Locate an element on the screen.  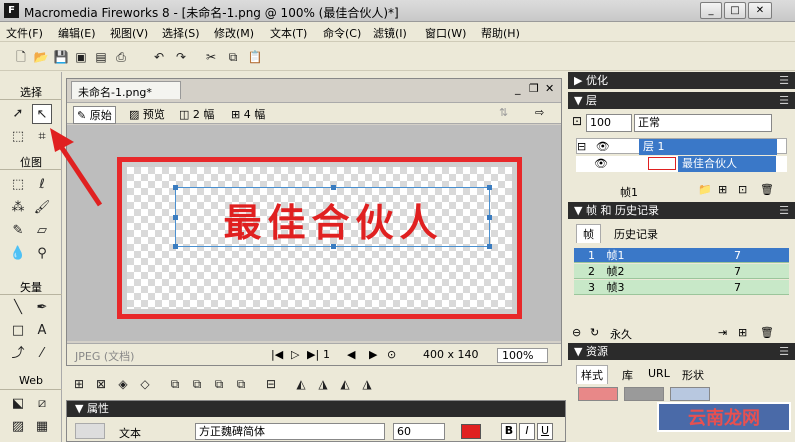
paste-icon: 📋 is located at coordinates (255, 57).